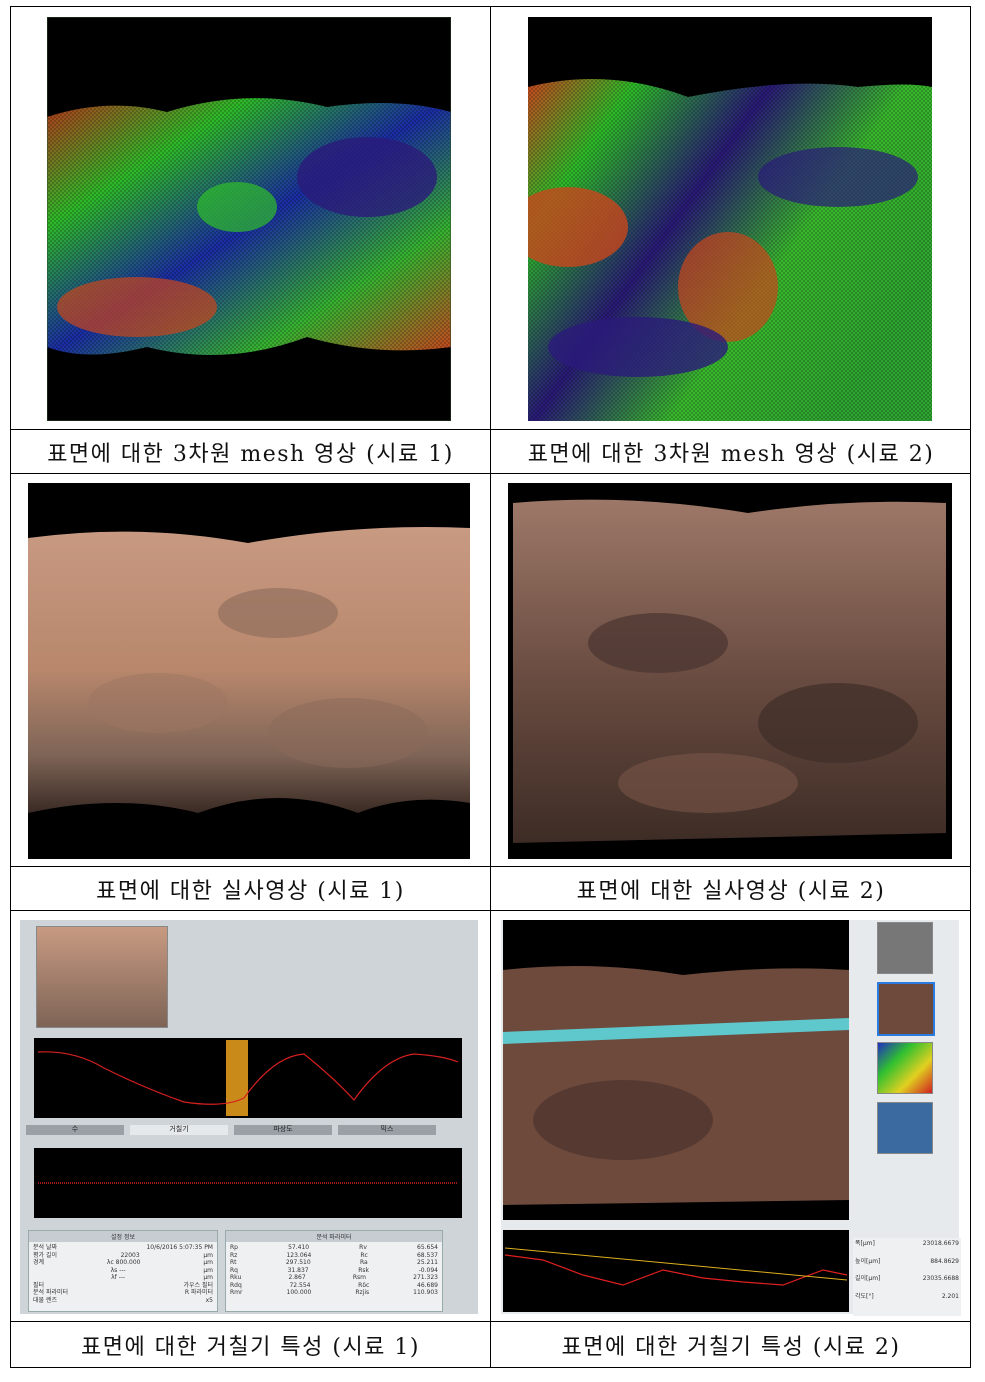 This screenshot has width=985, height=1382. I want to click on param-name: Rz, so click(234, 1255).